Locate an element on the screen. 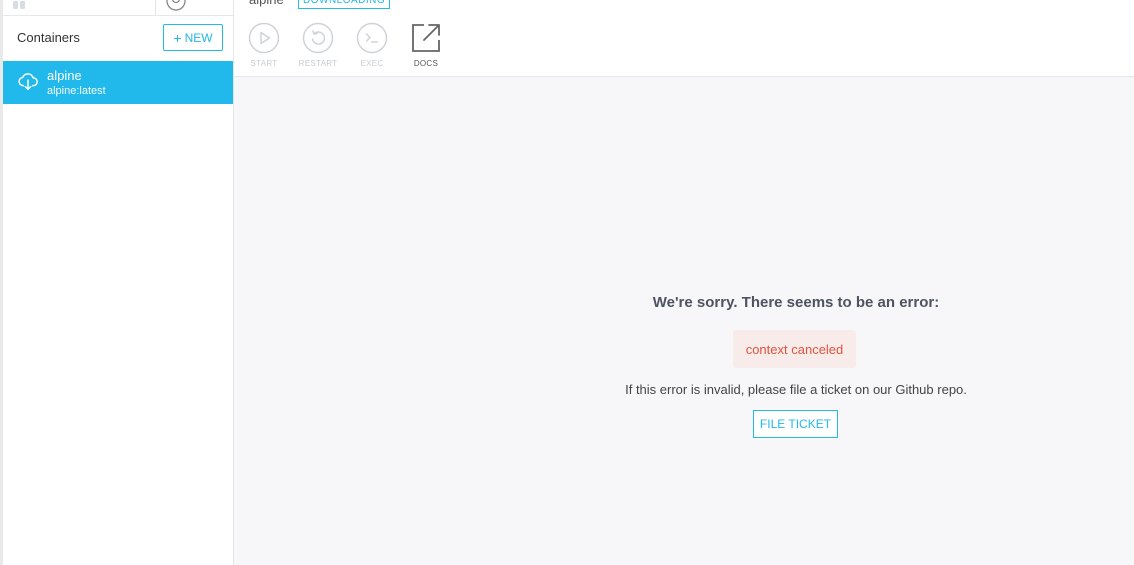 The width and height of the screenshot is (1134, 565). docs-label: DOCS is located at coordinates (426, 63).